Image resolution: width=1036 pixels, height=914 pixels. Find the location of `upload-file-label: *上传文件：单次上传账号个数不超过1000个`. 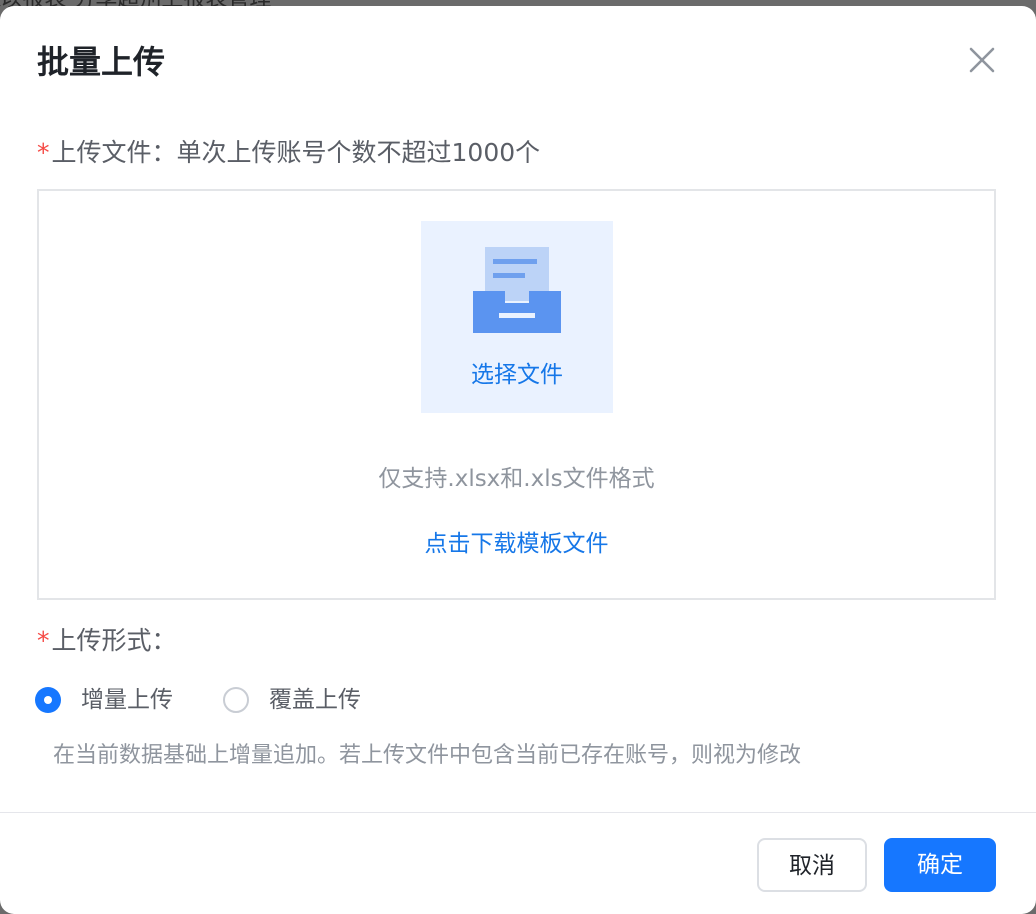

upload-file-label: *上传文件：单次上传账号个数不超过1000个 is located at coordinates (288, 153).